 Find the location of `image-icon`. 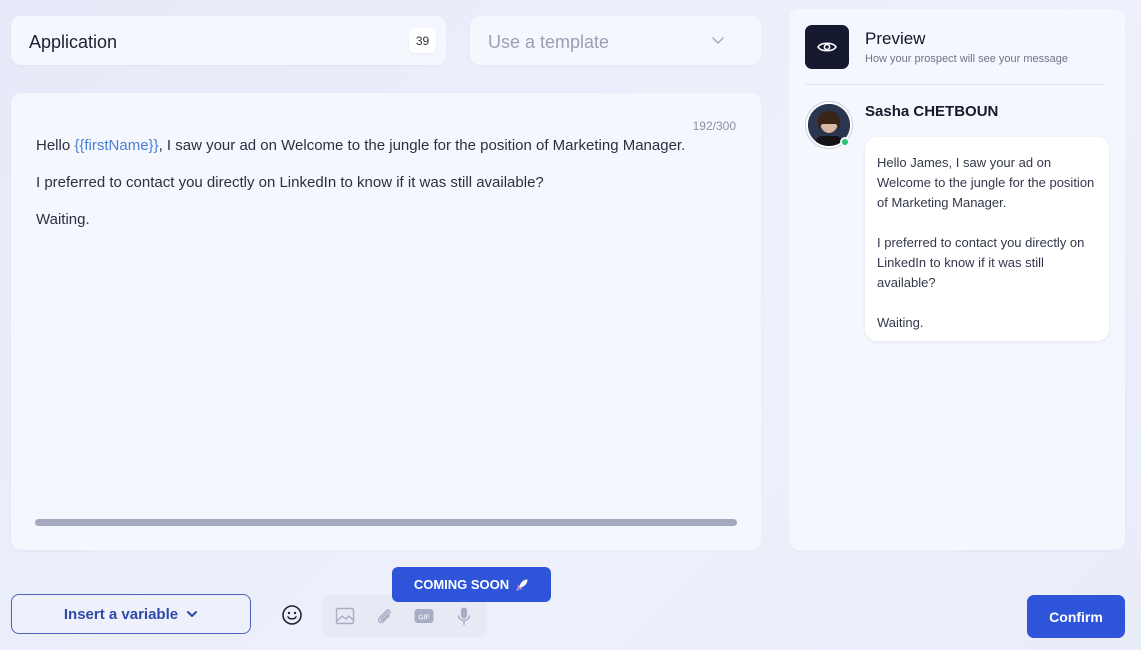

image-icon is located at coordinates (345, 616).